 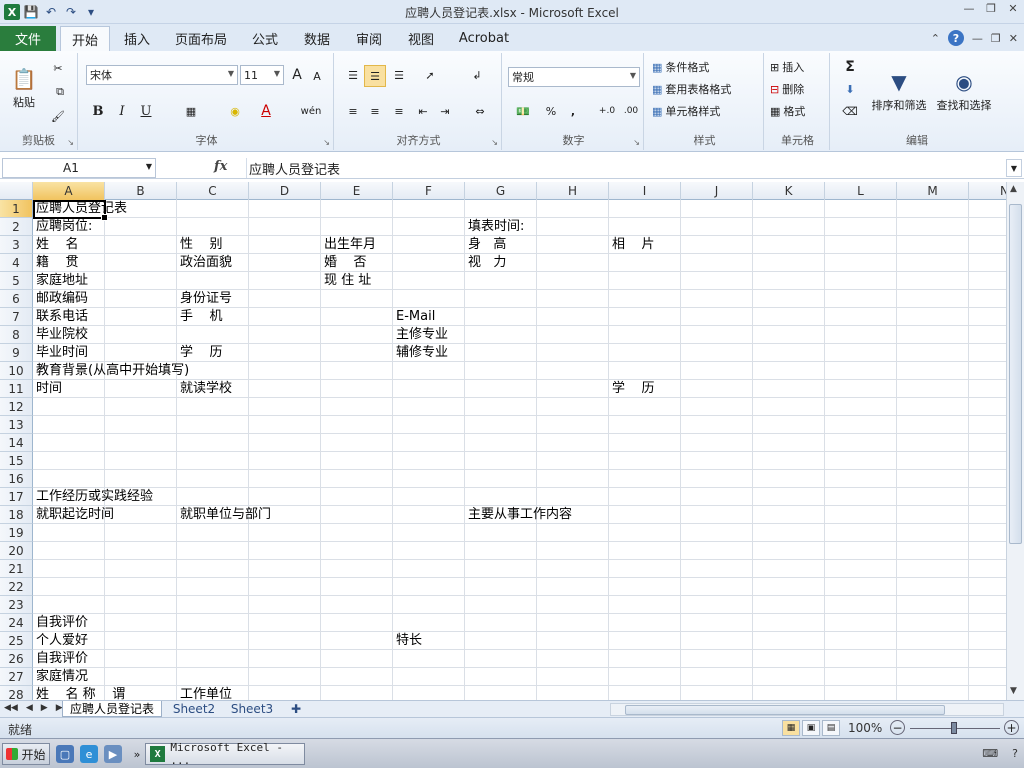 What do you see at coordinates (200, 245) in the screenshot?
I see `cell-c3: 性 别` at bounding box center [200, 245].